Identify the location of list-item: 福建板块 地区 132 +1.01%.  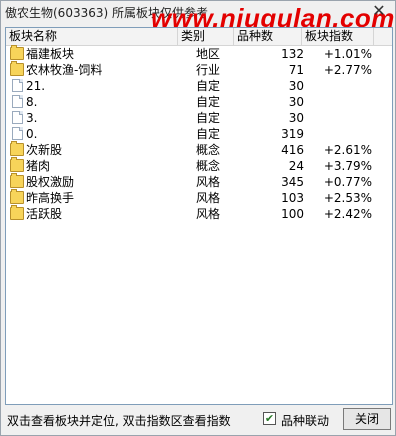
(199, 53).